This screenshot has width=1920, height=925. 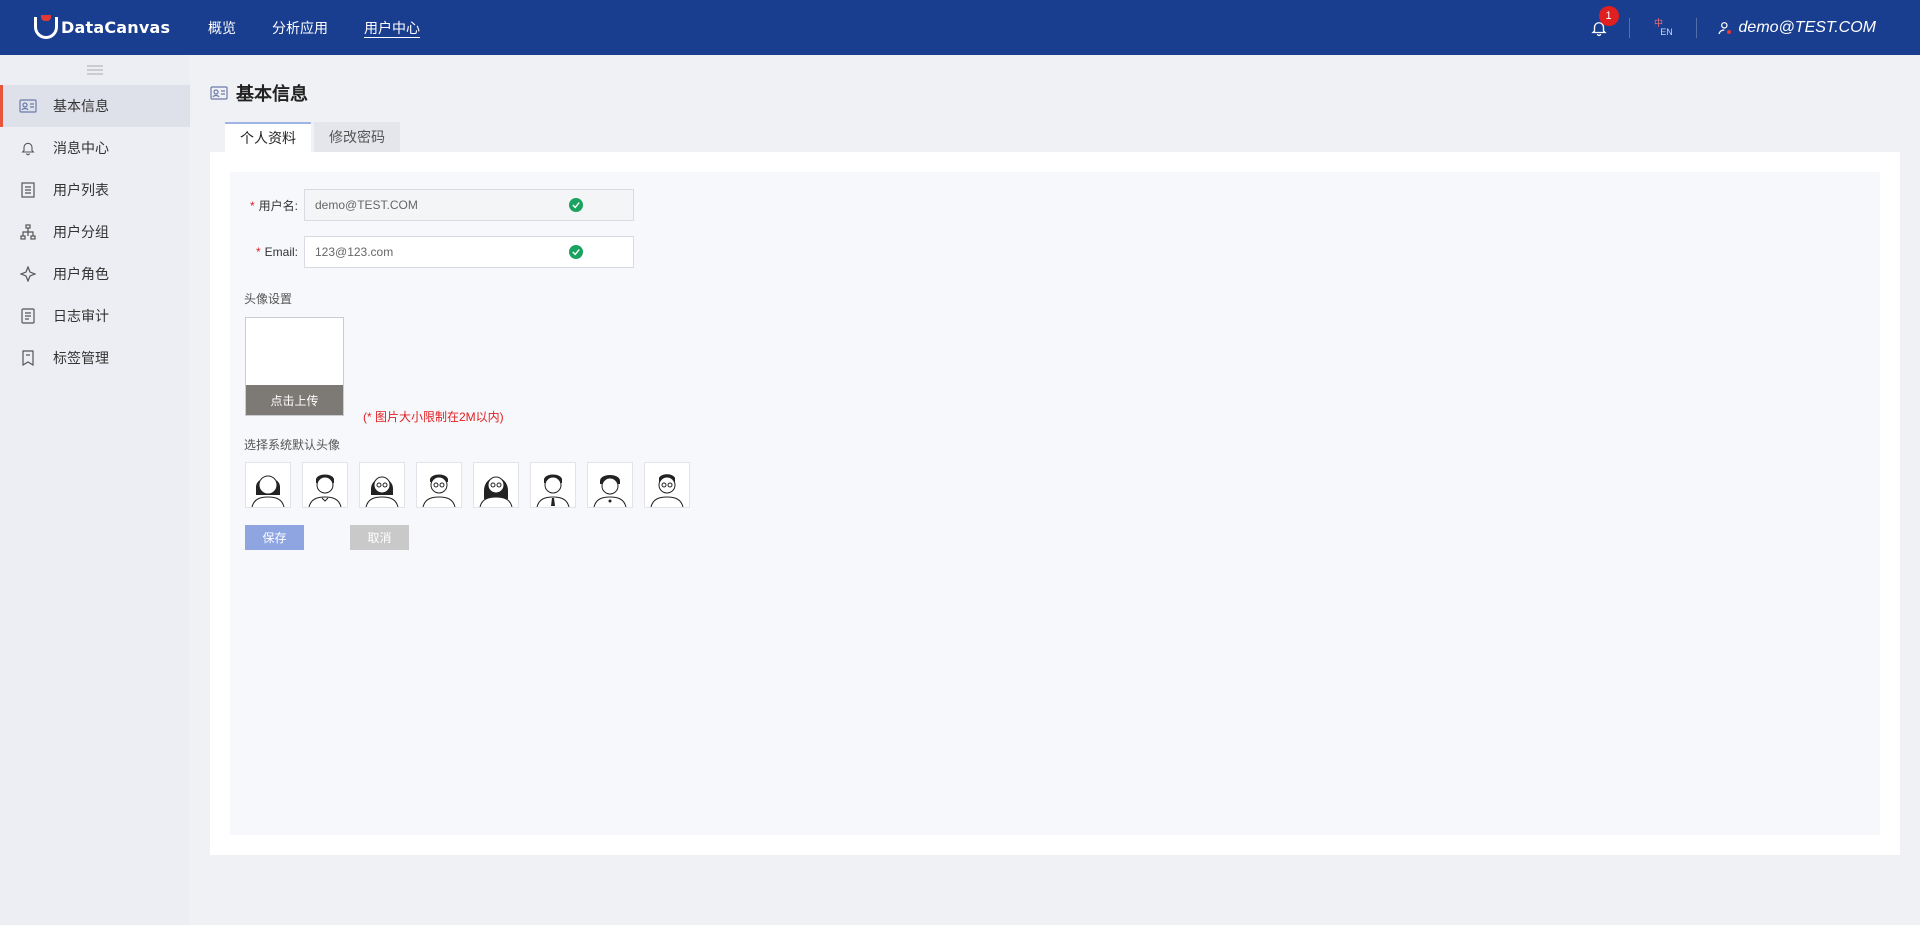 I want to click on sidebar: 基本信息 消息中心 用户列表 用户分组 用户角色 日志审计 标签管理, so click(x=95, y=490).